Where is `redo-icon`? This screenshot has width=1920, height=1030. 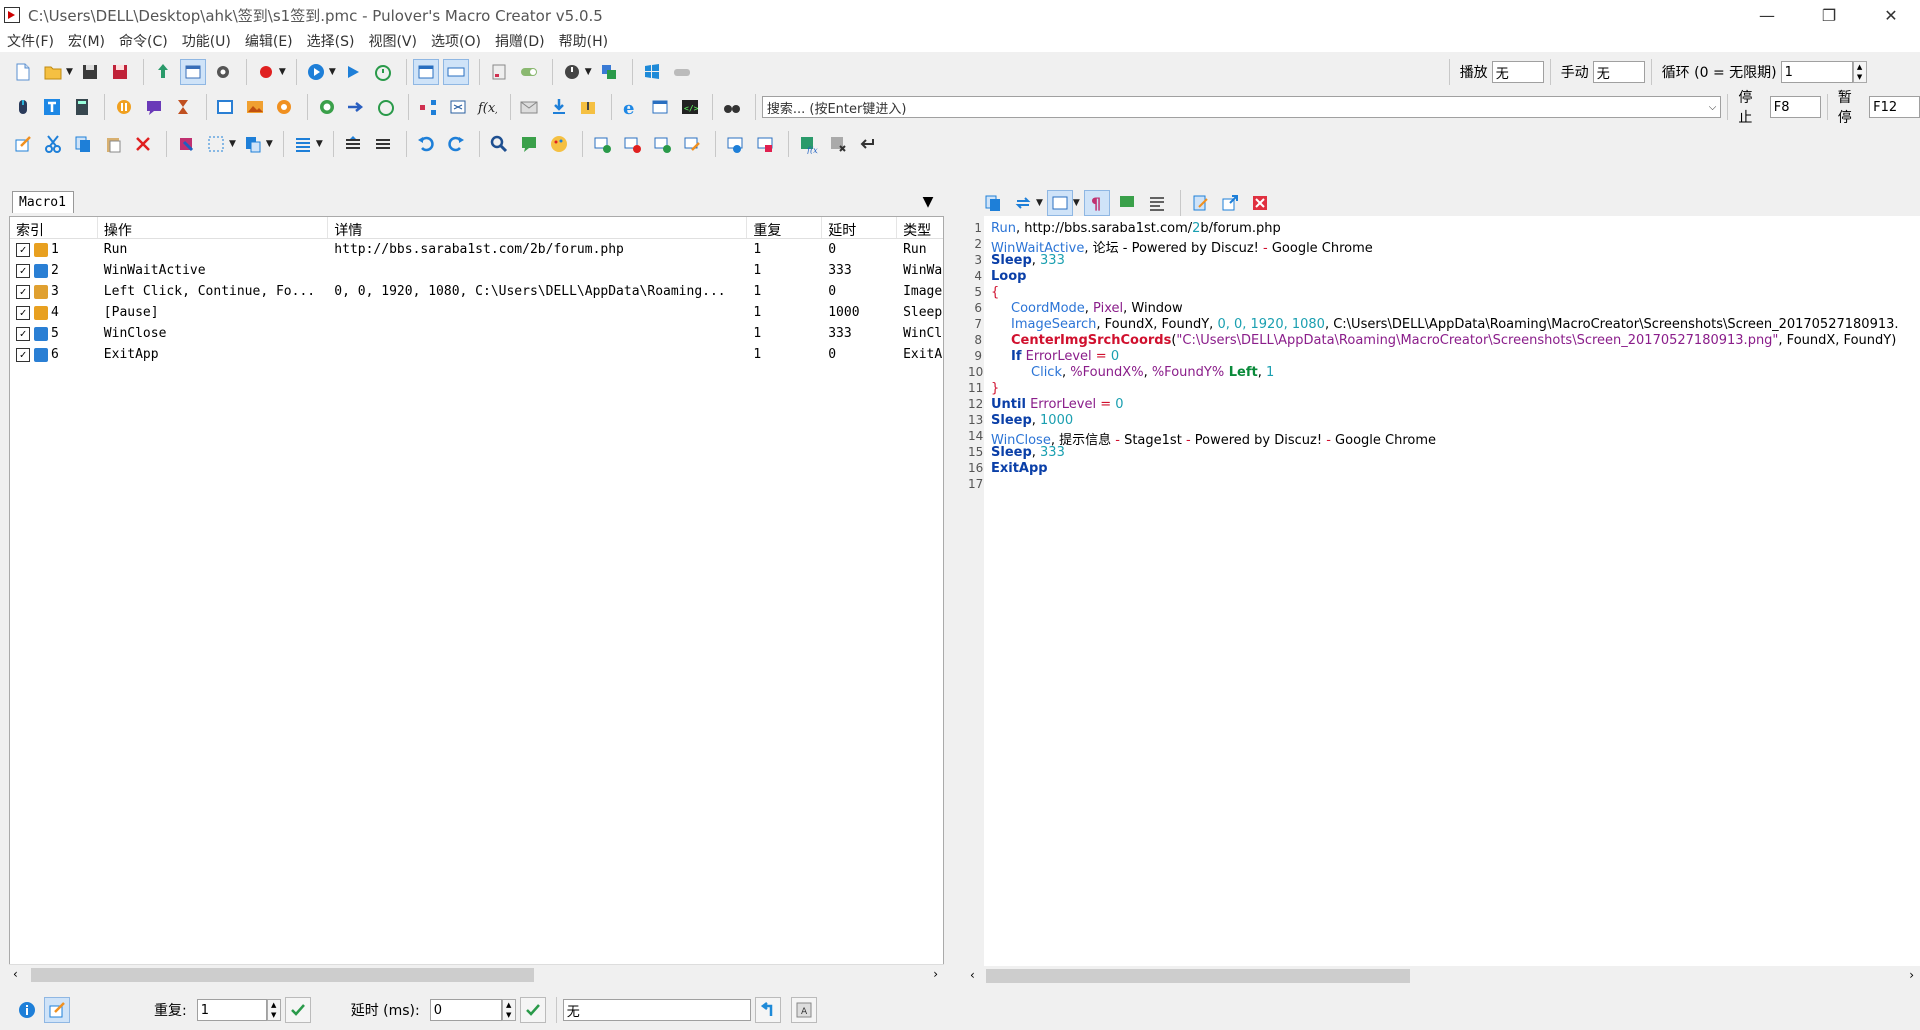 redo-icon is located at coordinates (456, 144).